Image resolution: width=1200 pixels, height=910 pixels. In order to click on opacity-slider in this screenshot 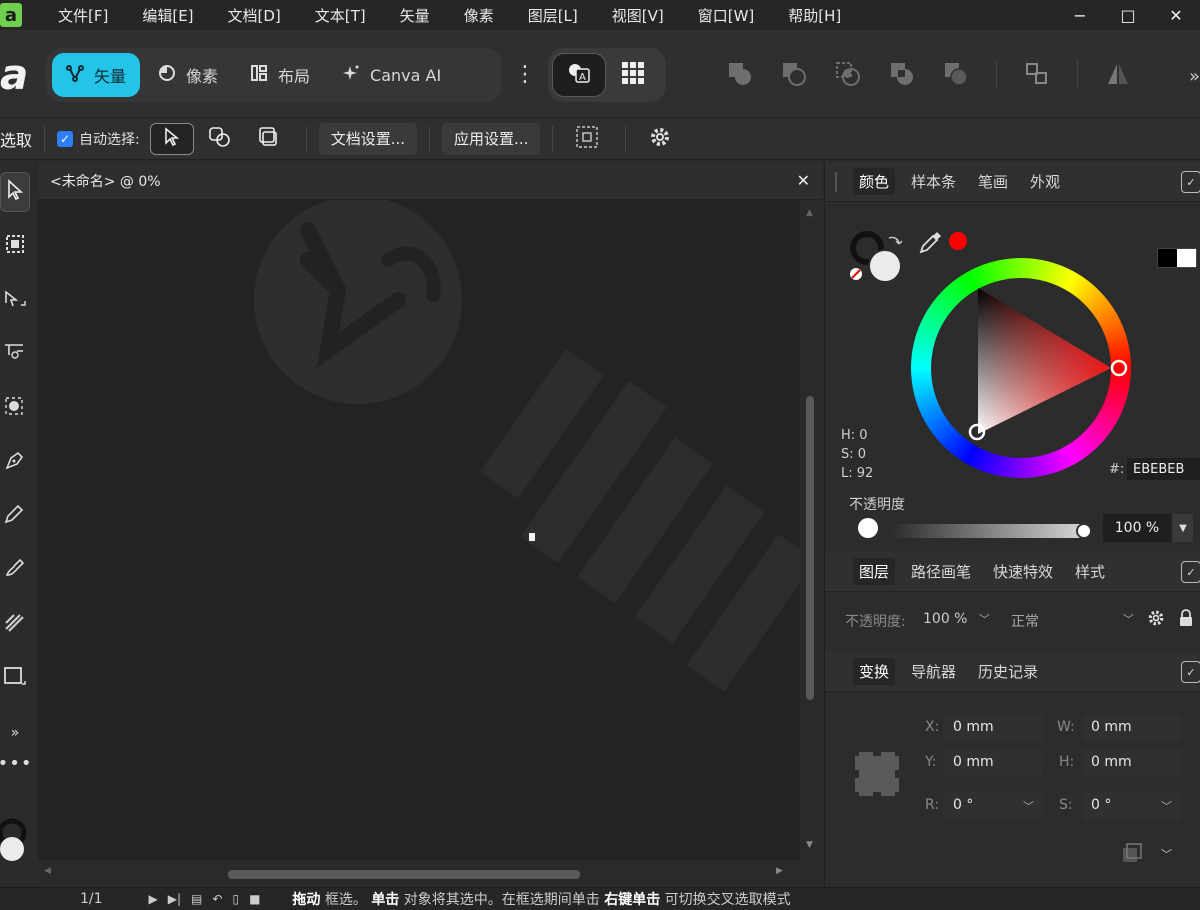, I will do `click(988, 531)`.